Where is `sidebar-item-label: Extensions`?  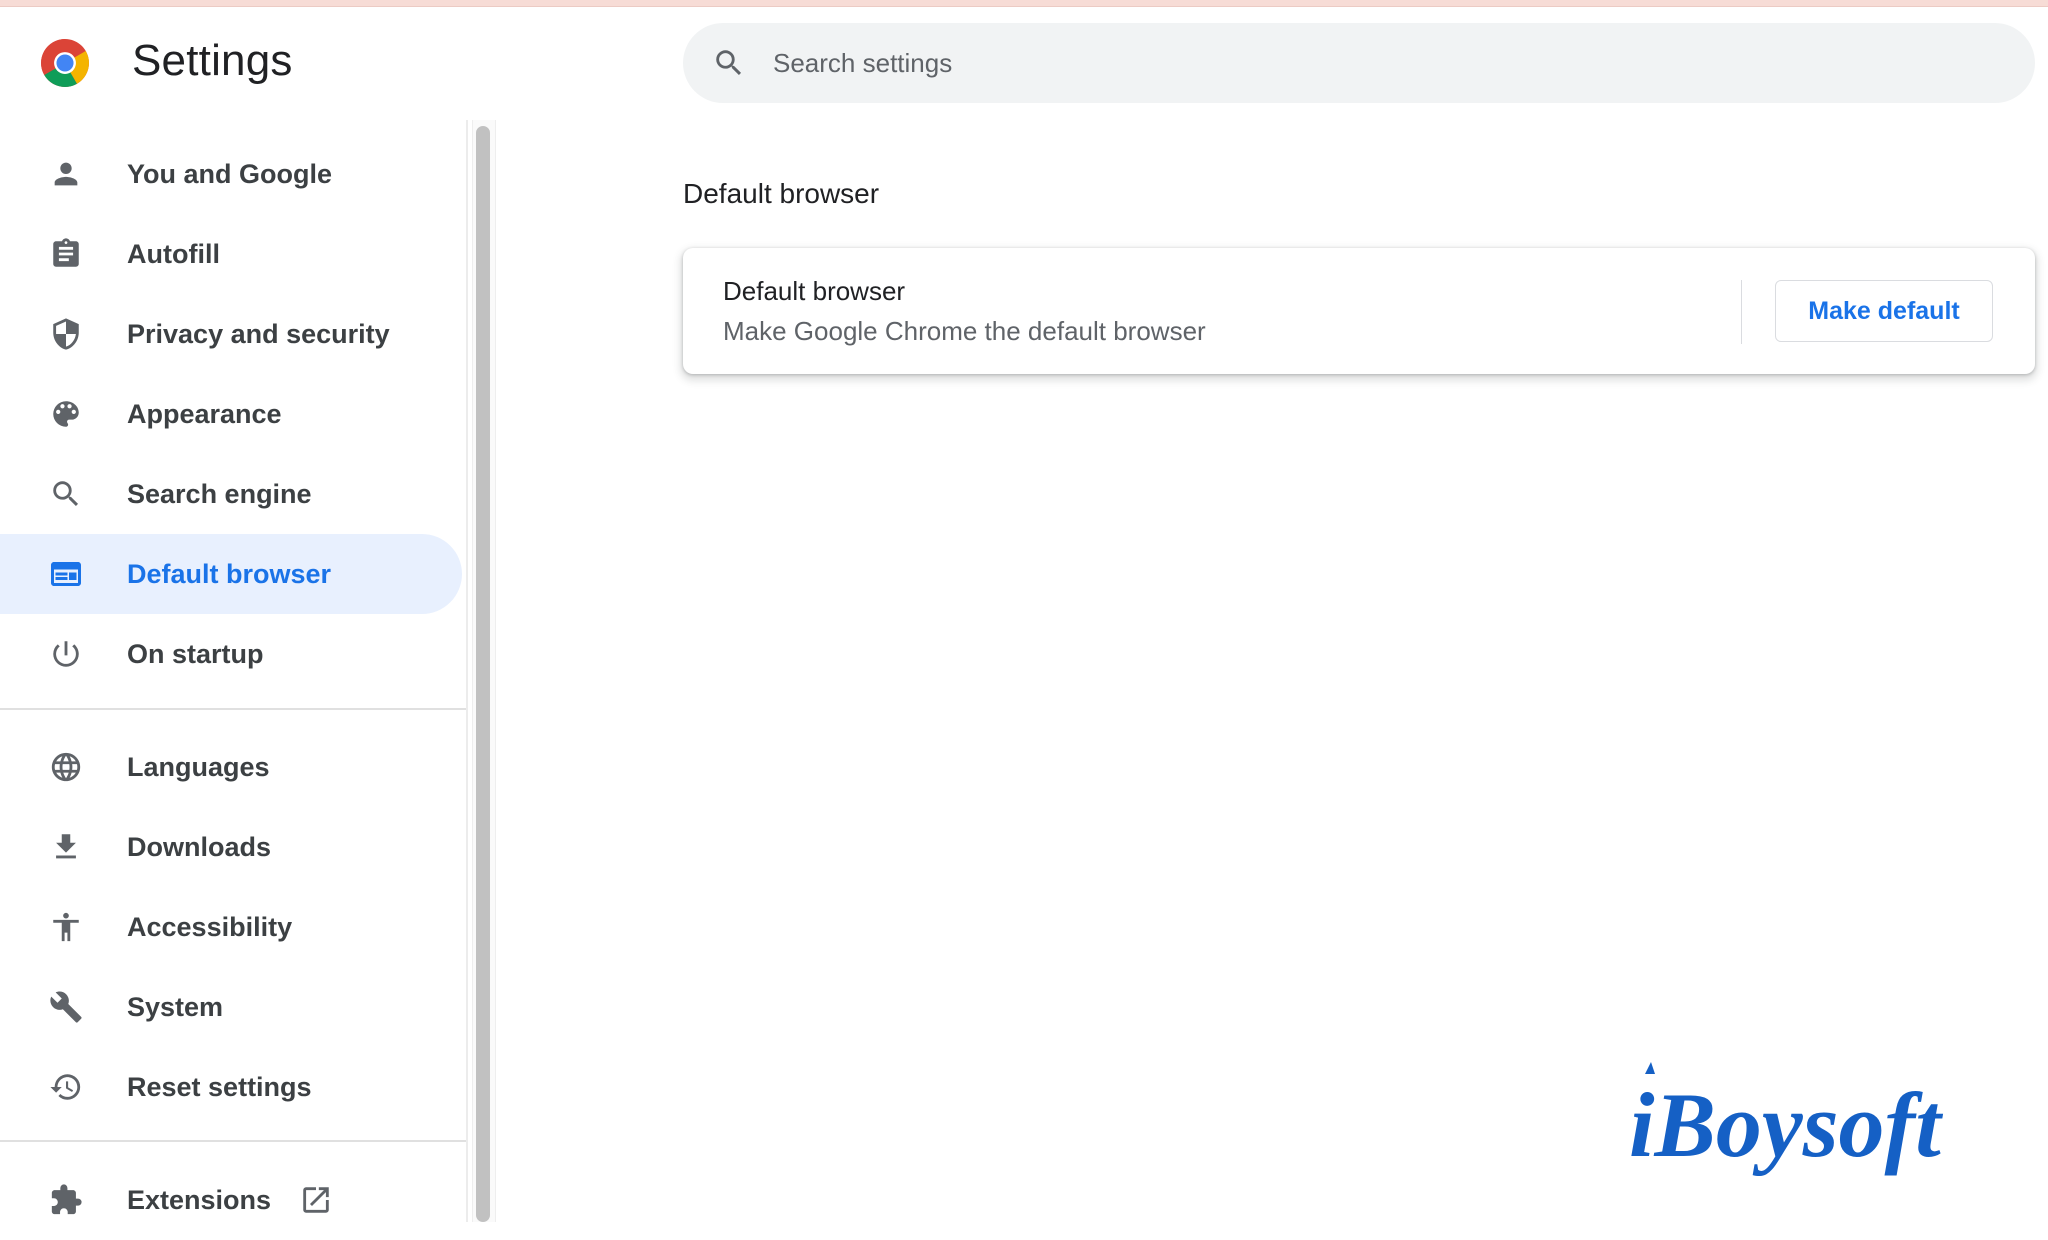 sidebar-item-label: Extensions is located at coordinates (199, 1199).